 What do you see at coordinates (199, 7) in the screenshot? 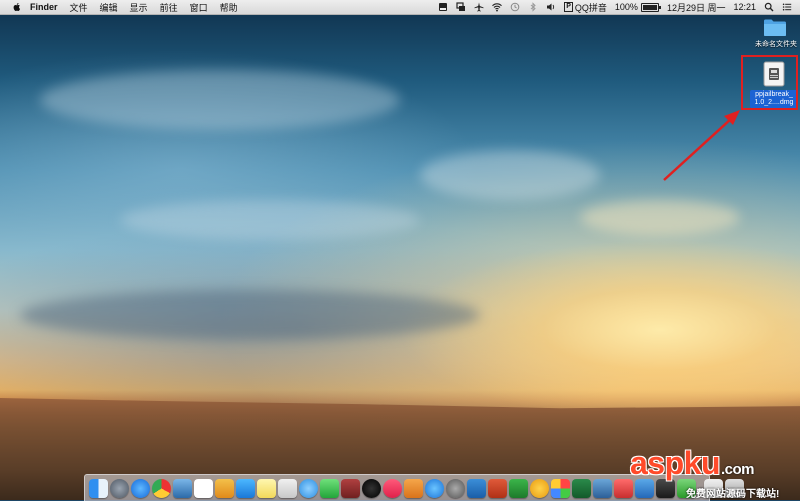
I see `menu-window: 窗口` at bounding box center [199, 7].